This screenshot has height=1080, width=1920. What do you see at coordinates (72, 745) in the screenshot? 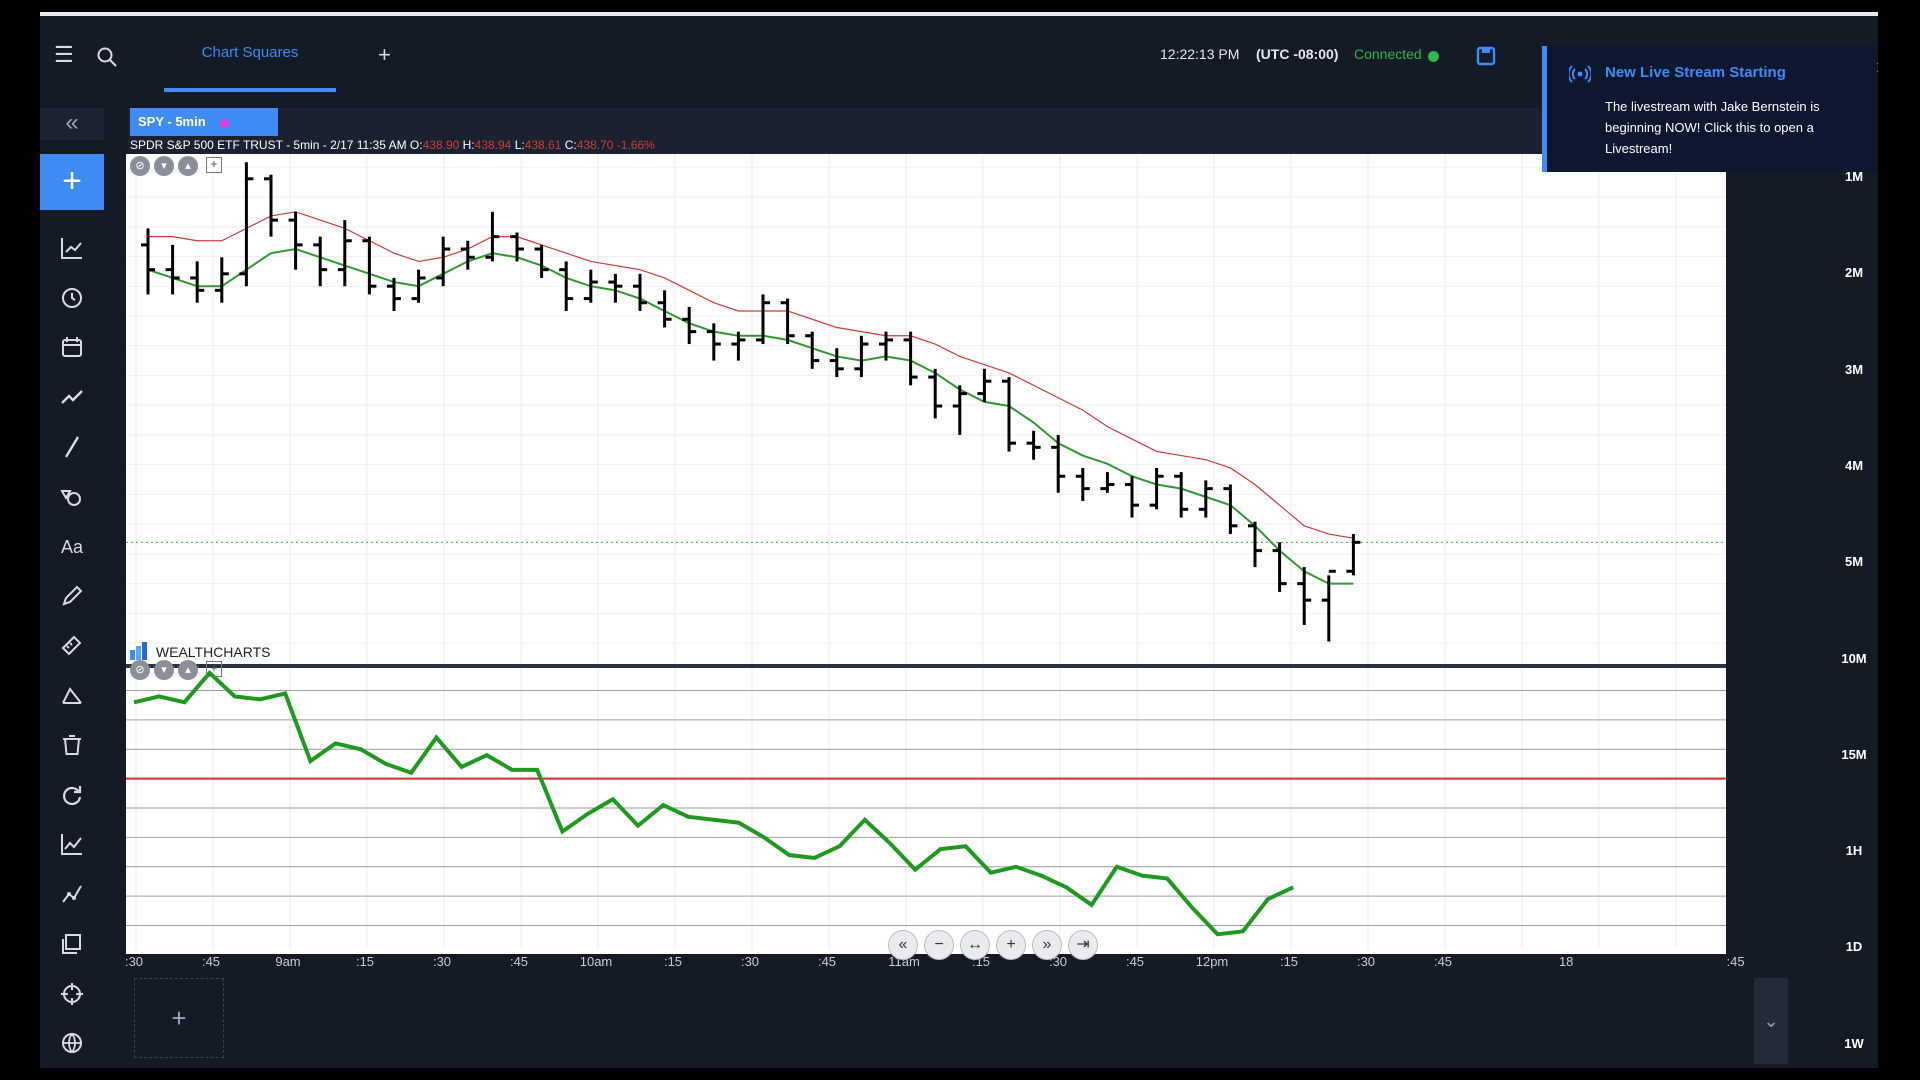
I see `trash-icon` at bounding box center [72, 745].